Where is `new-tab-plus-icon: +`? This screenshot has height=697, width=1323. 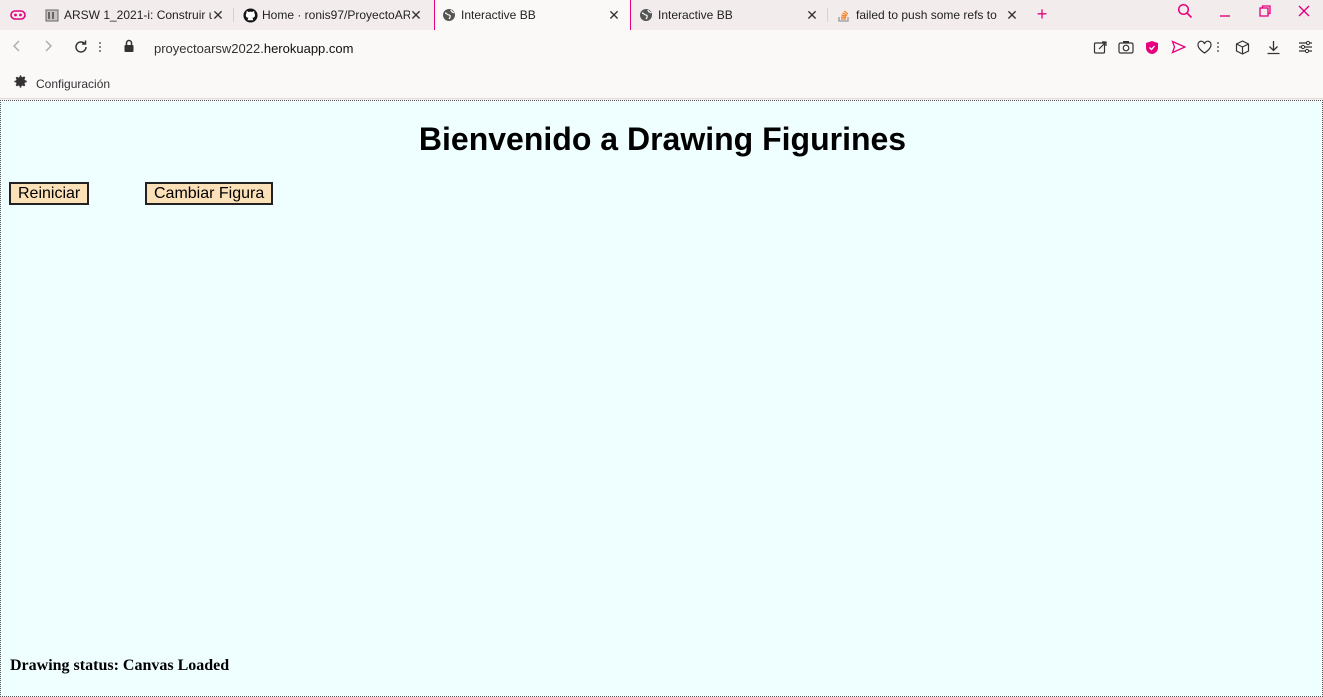 new-tab-plus-icon: + is located at coordinates (1042, 14).